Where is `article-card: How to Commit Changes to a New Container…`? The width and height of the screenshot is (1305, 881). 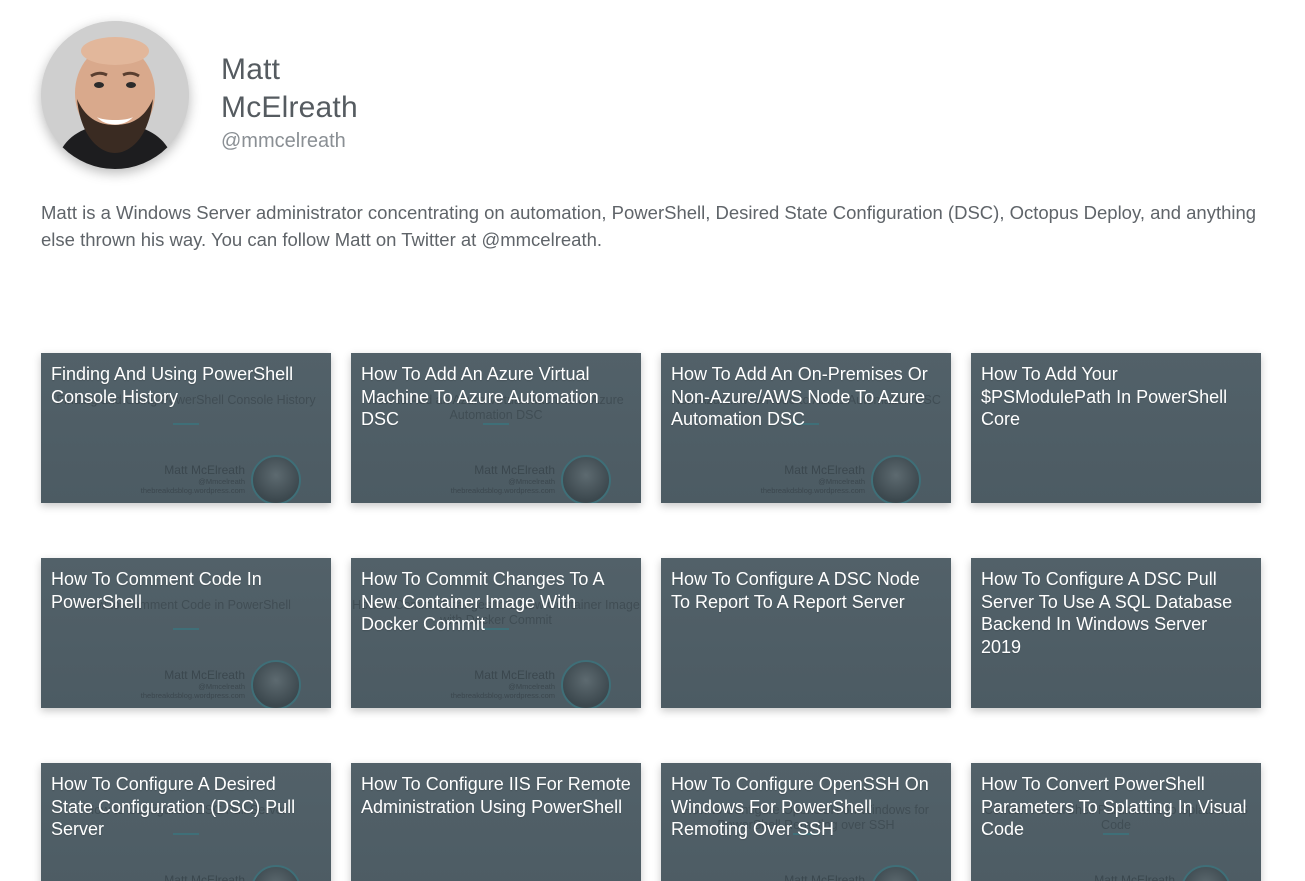 article-card: How to Commit Changes to a New Container… is located at coordinates (496, 633).